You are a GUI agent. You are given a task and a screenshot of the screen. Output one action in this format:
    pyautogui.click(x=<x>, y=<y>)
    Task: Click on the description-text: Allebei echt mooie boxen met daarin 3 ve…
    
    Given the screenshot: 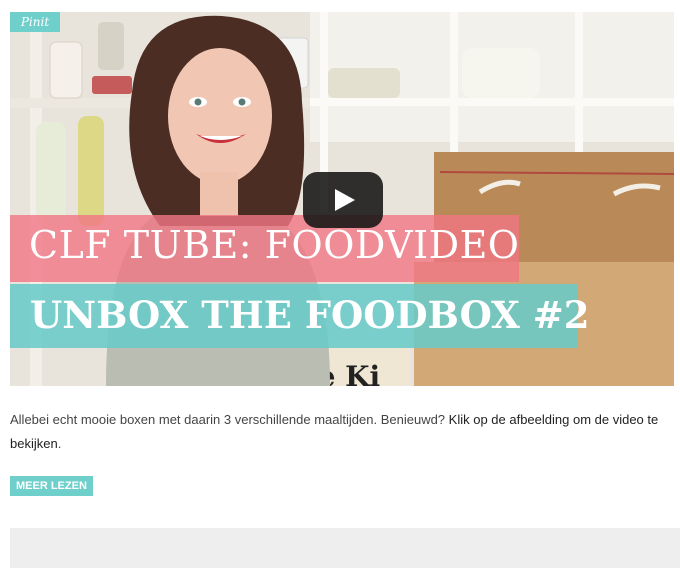 What is the action you would take?
    pyautogui.click(x=229, y=419)
    